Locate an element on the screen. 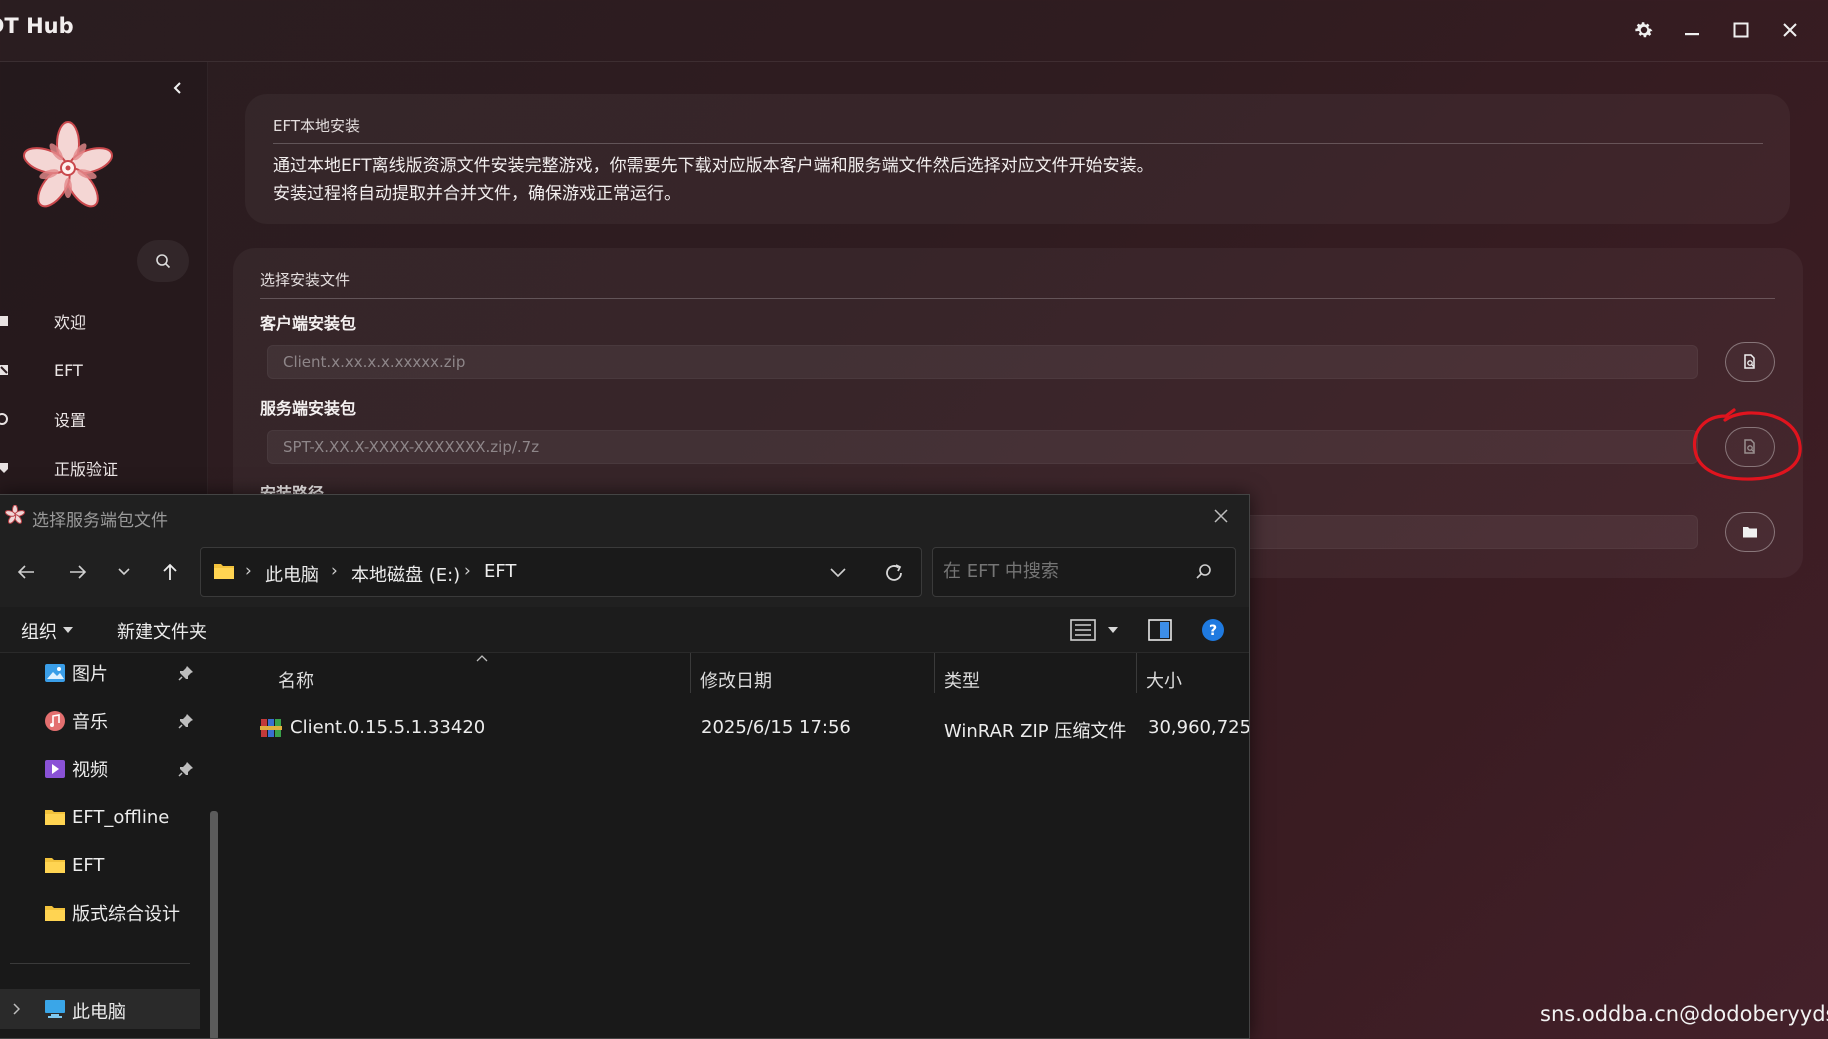  new-folder-button: 新建文件夹 is located at coordinates (162, 631).